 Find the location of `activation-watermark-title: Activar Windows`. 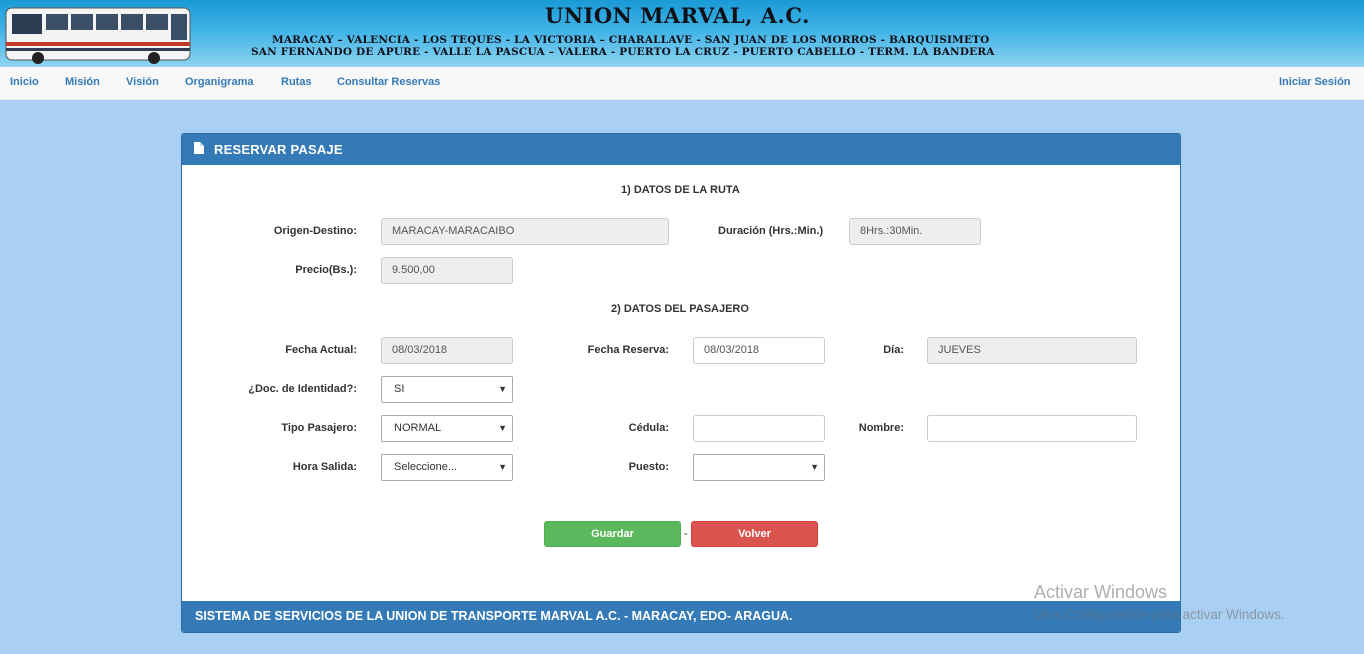

activation-watermark-title: Activar Windows is located at coordinates (1101, 592).